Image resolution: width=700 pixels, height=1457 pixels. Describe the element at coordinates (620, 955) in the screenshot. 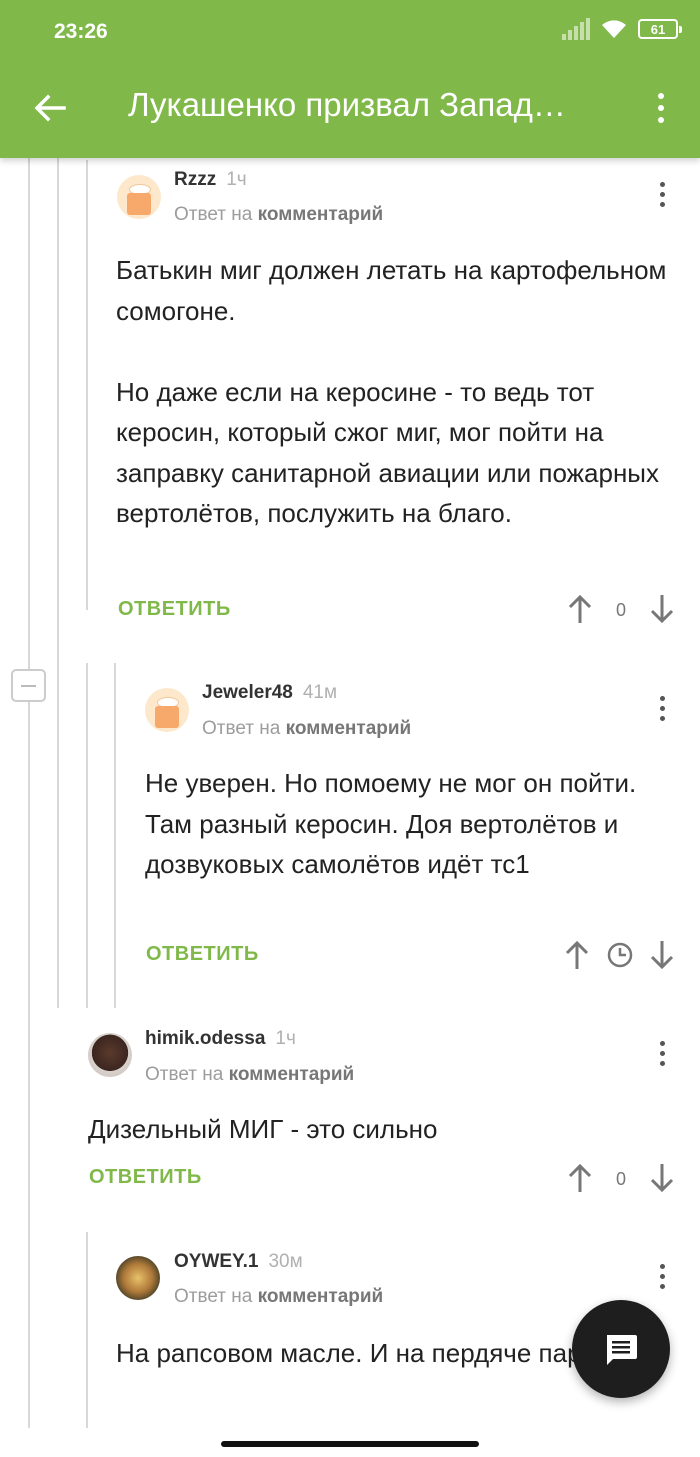

I see `clock-icon` at that location.